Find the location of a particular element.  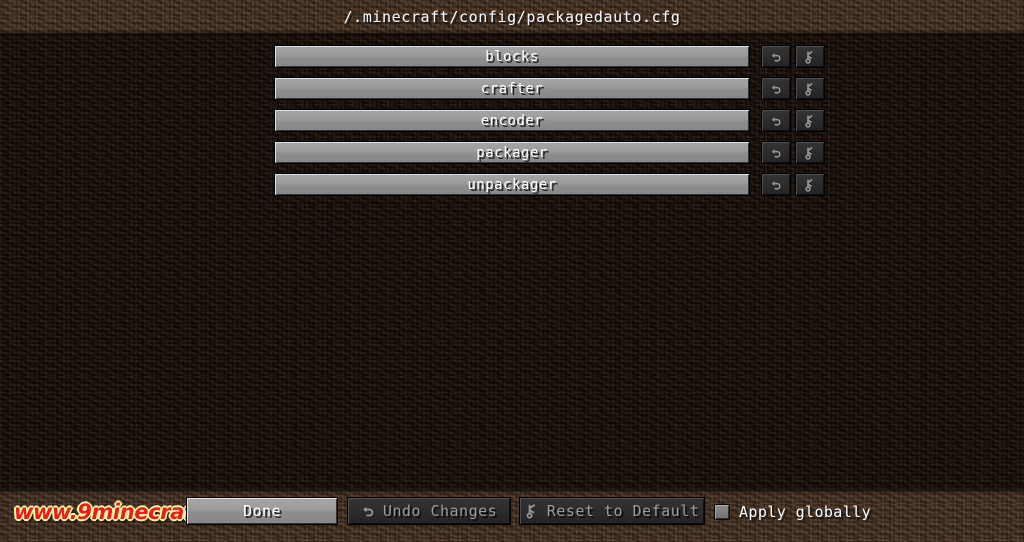

done-label: Done is located at coordinates (262, 511).